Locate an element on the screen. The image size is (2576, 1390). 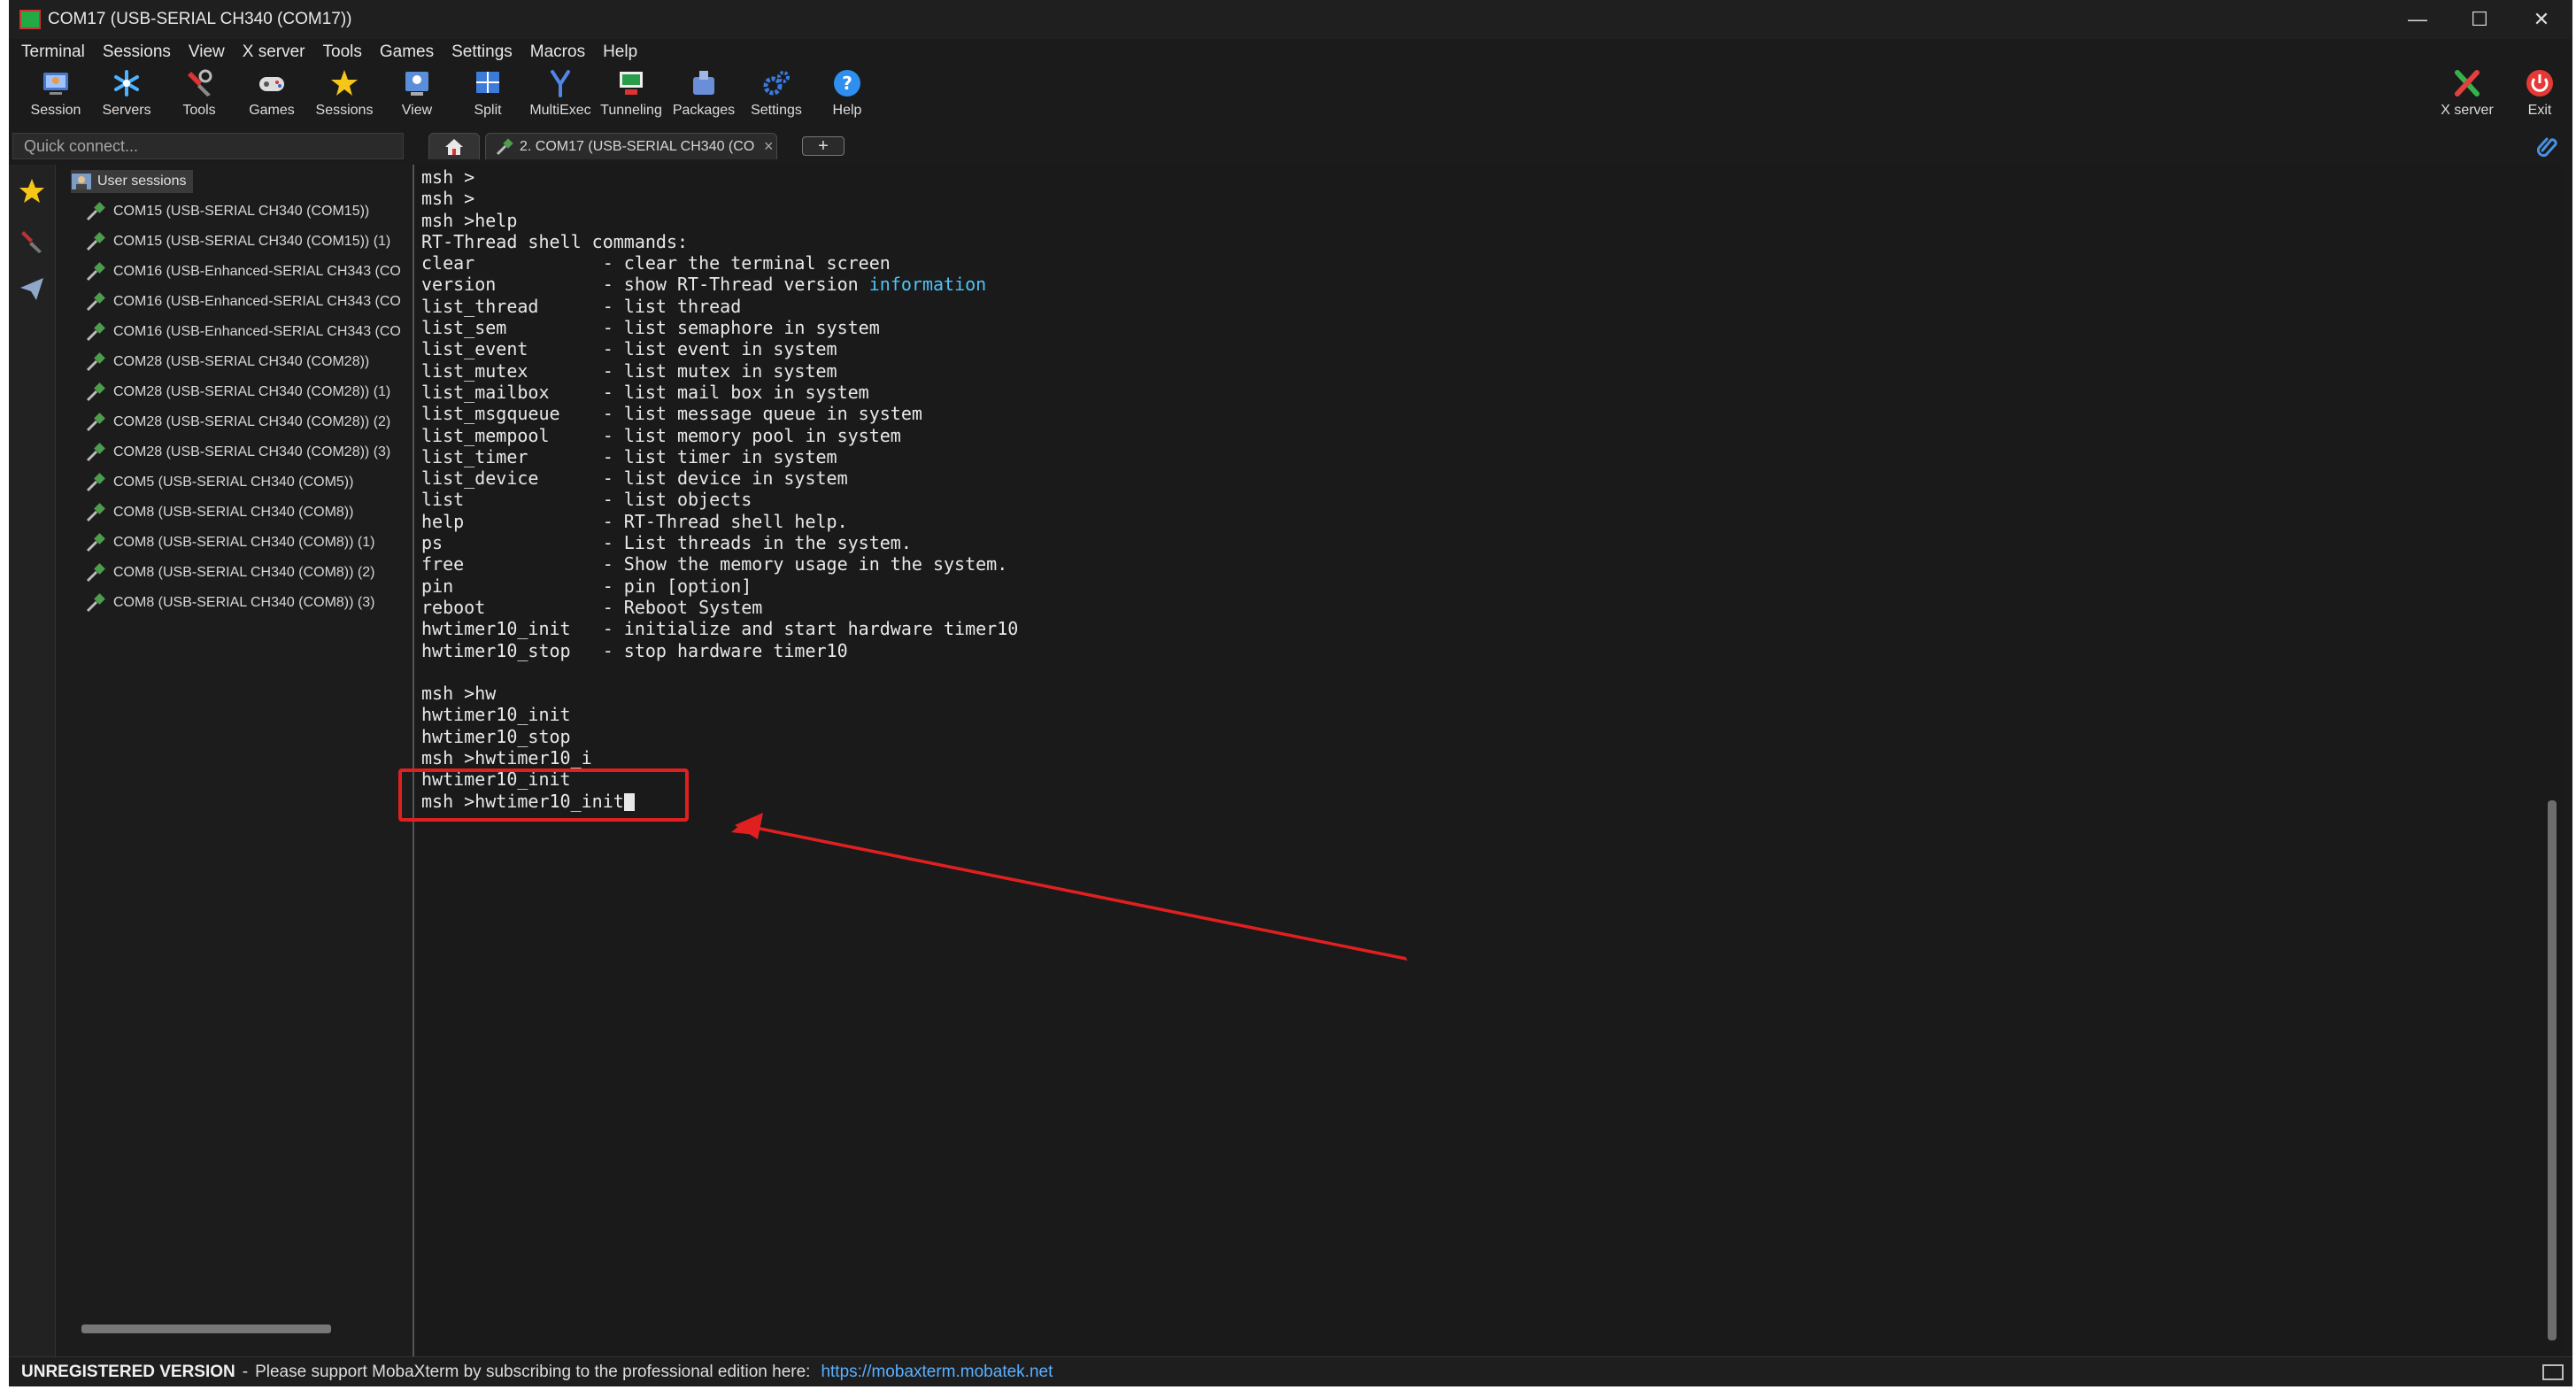
session-label: COM28 (USB-SERIAL CH340 (COM28)) is located at coordinates (241, 362).